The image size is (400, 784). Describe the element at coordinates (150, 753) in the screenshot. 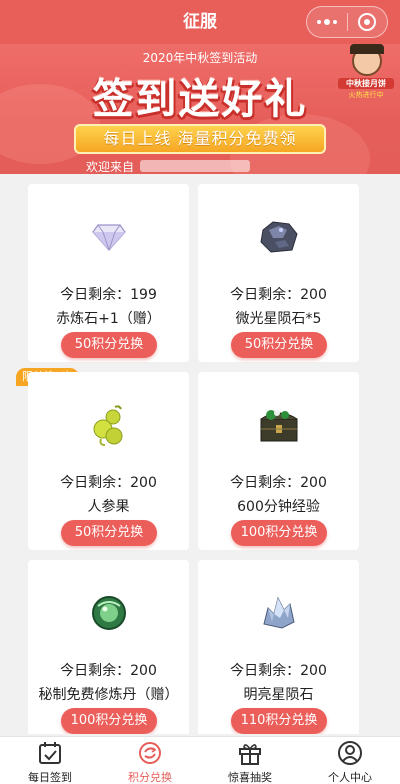

I see `exchange-icon` at that location.